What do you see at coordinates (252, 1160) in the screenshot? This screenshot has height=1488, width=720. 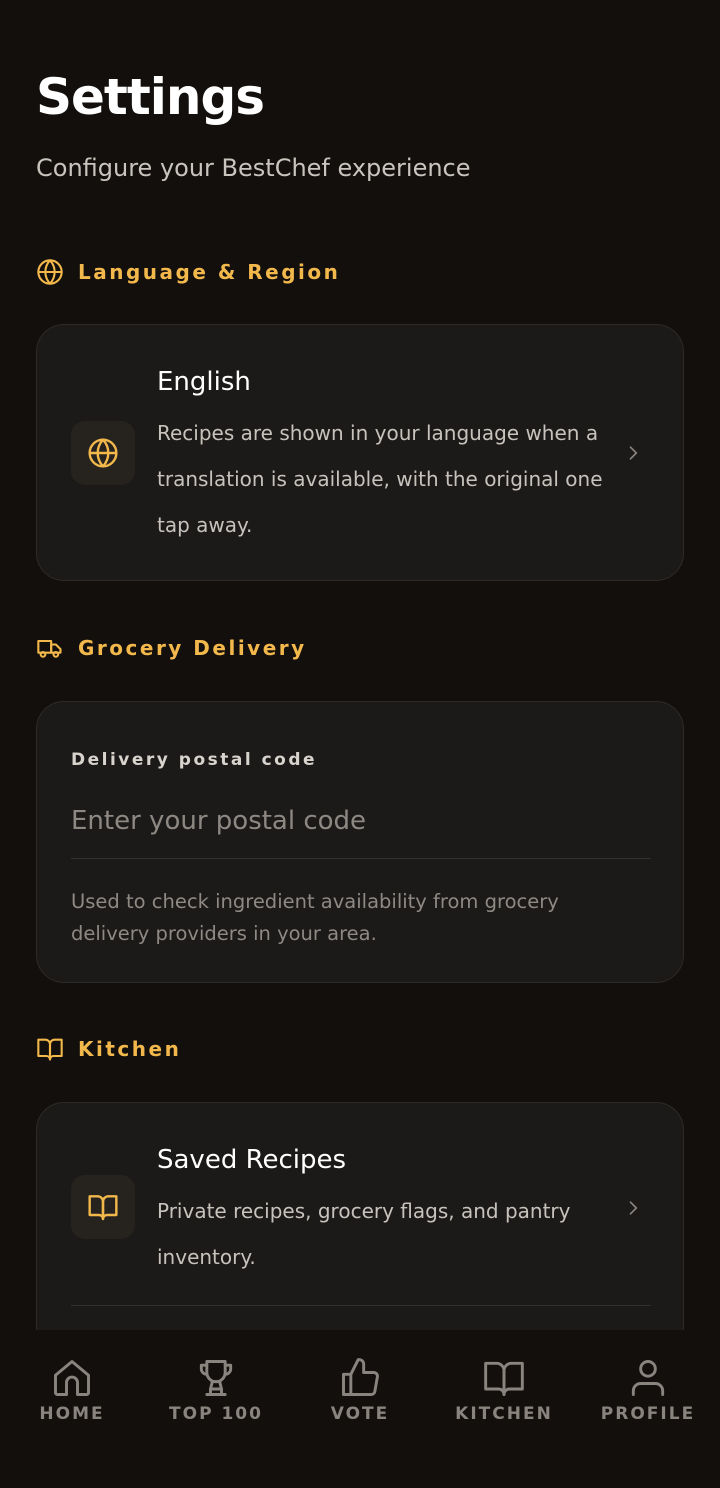 I see `saved-recipes-title: Saved Recipes` at bounding box center [252, 1160].